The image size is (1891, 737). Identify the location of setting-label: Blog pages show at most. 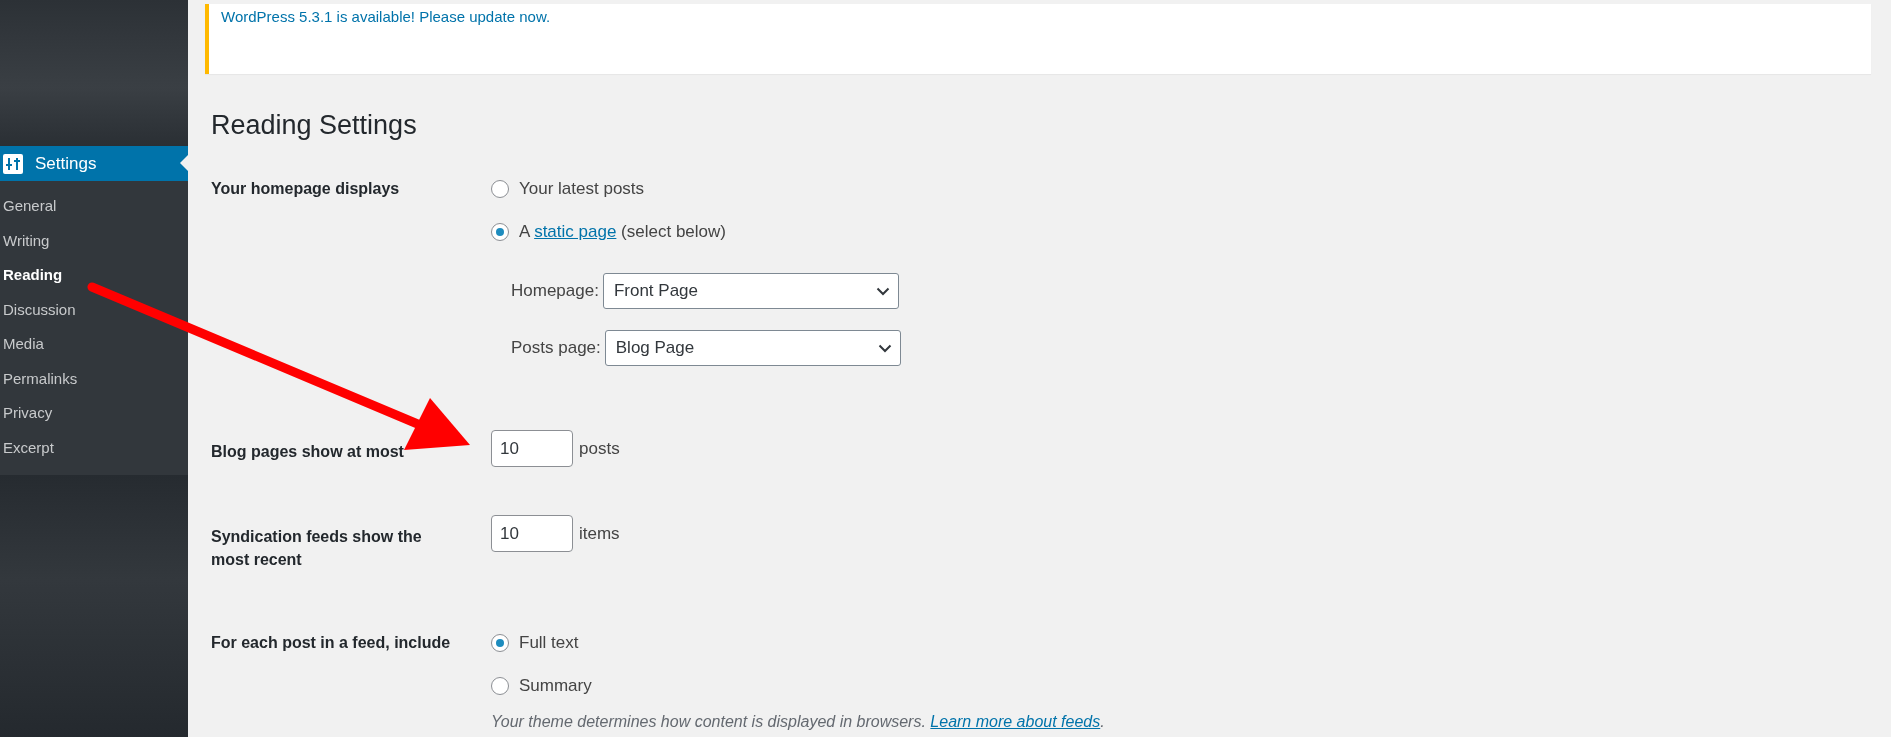
(308, 452).